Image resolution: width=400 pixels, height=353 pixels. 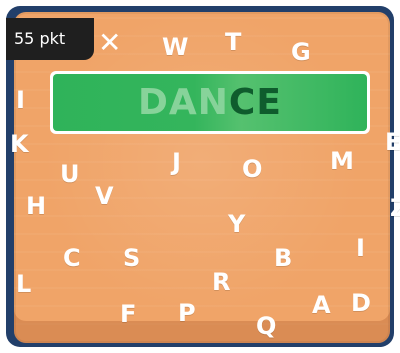 What do you see at coordinates (236, 224) in the screenshot?
I see `letter-y: Y` at bounding box center [236, 224].